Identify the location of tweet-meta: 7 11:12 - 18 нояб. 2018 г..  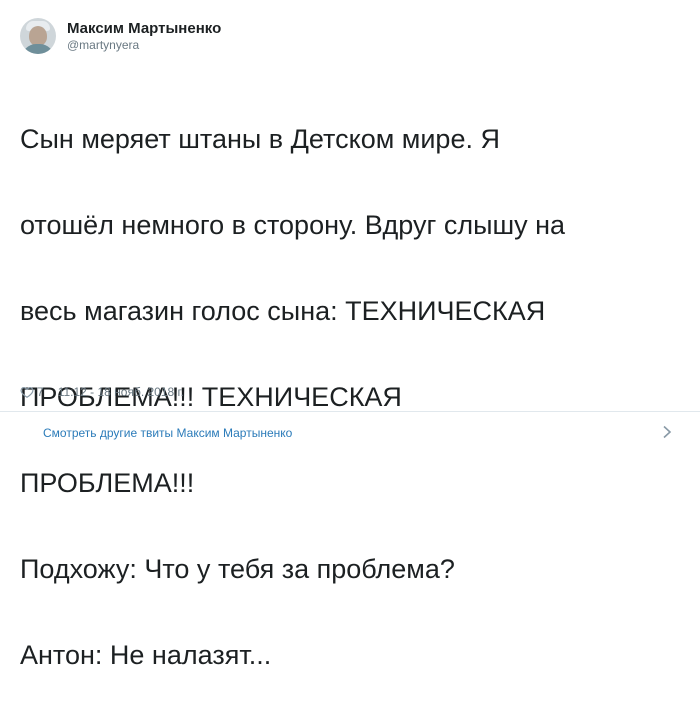
(102, 392).